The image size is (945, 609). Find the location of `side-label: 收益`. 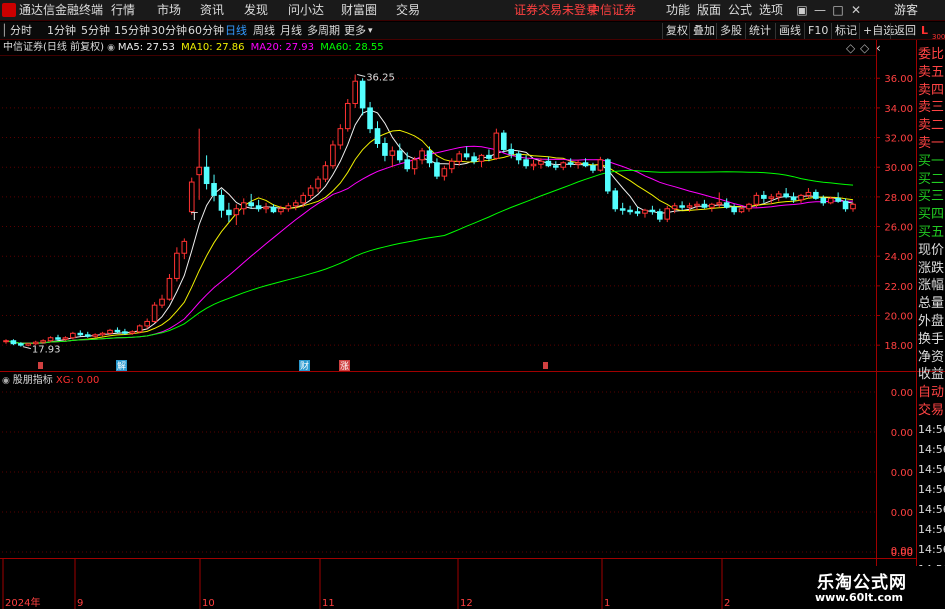

side-label: 收益 is located at coordinates (931, 375).